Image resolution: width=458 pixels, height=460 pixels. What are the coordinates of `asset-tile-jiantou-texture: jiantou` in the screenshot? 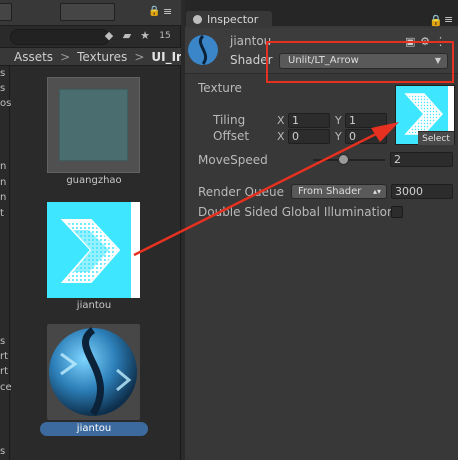 It's located at (93, 256).